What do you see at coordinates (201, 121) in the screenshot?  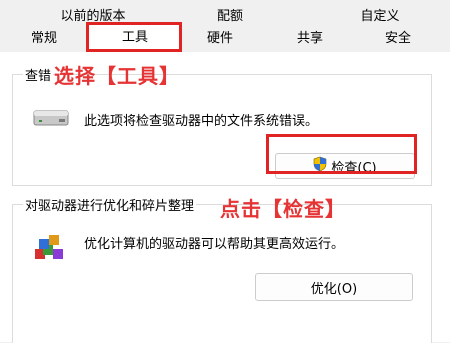 I see `error-checking-description: 此选项将检查驱动器中的文件系统错误。` at bounding box center [201, 121].